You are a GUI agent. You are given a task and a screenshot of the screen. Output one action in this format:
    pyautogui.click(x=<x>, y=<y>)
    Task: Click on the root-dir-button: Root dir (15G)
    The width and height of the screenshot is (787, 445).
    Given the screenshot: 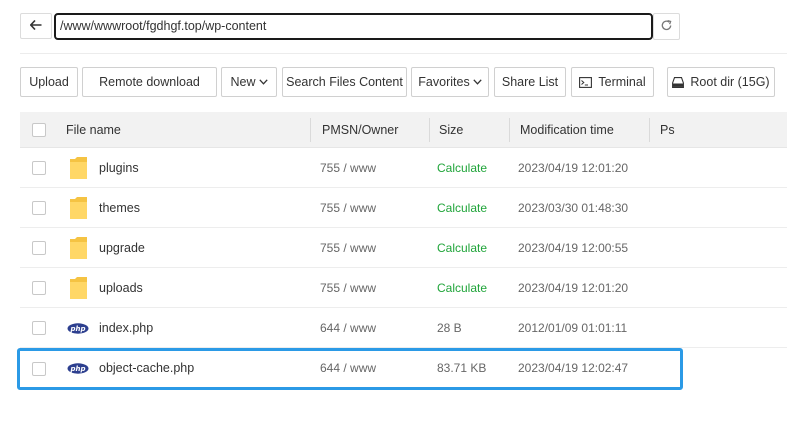 What is the action you would take?
    pyautogui.click(x=721, y=82)
    